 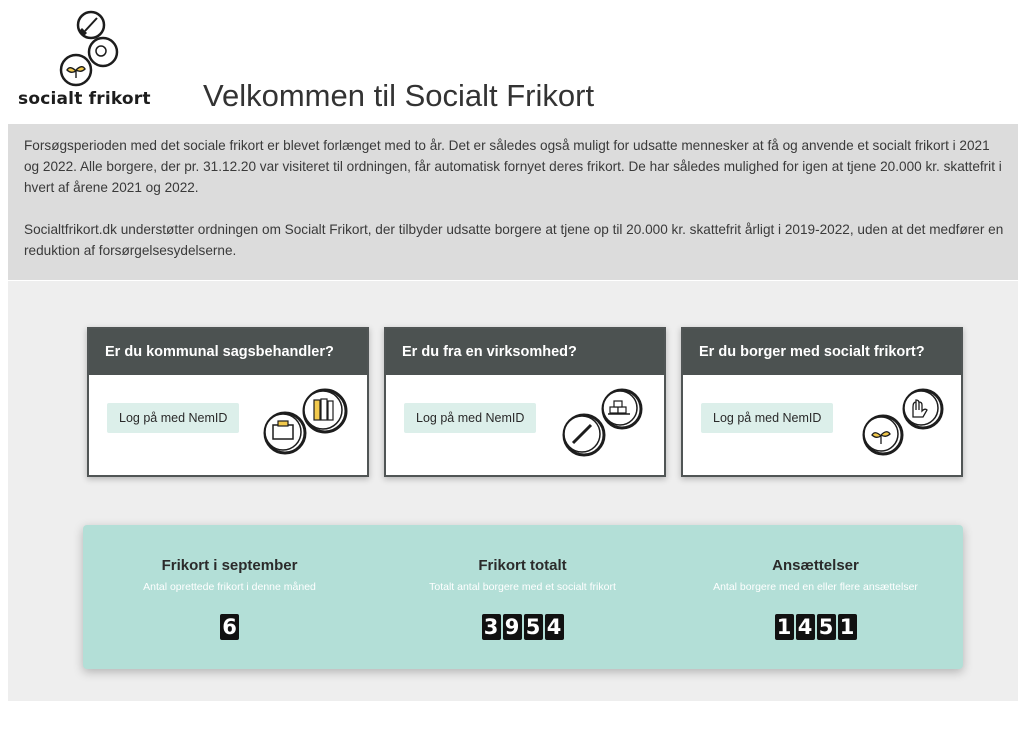 I want to click on folders-icon, so click(x=305, y=421).